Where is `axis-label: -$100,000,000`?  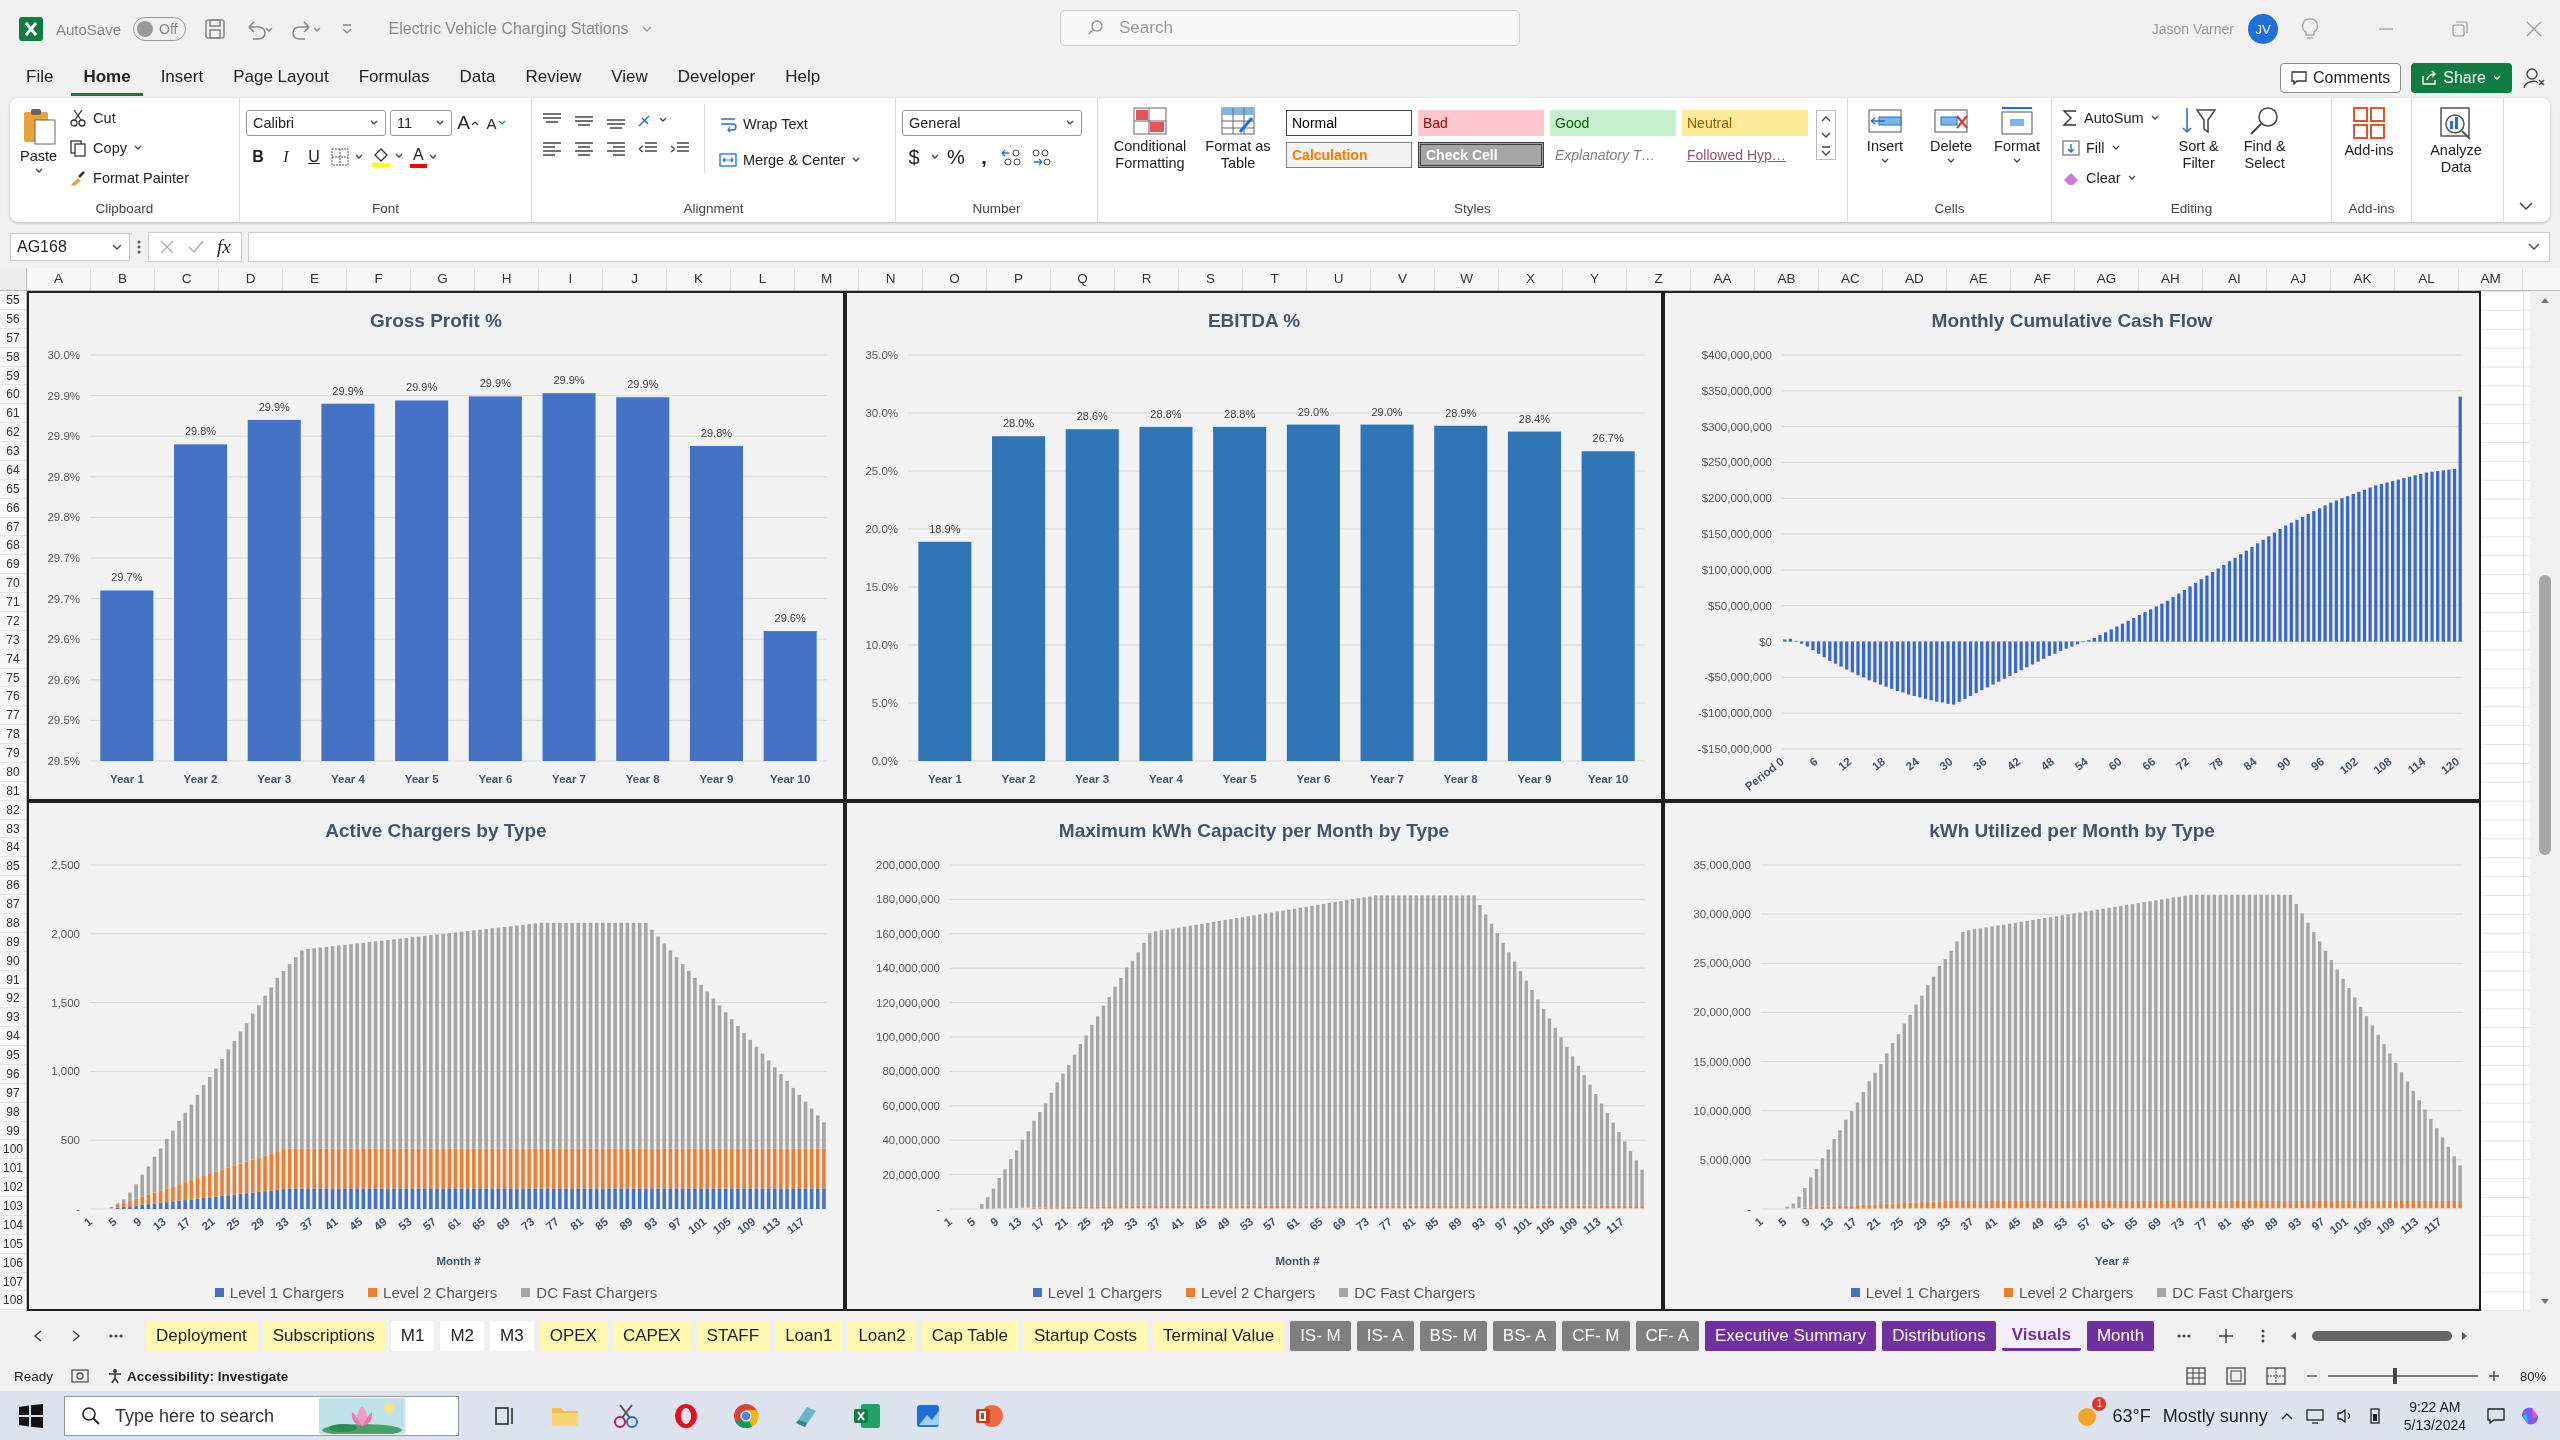 axis-label: -$100,000,000 is located at coordinates (1734, 713).